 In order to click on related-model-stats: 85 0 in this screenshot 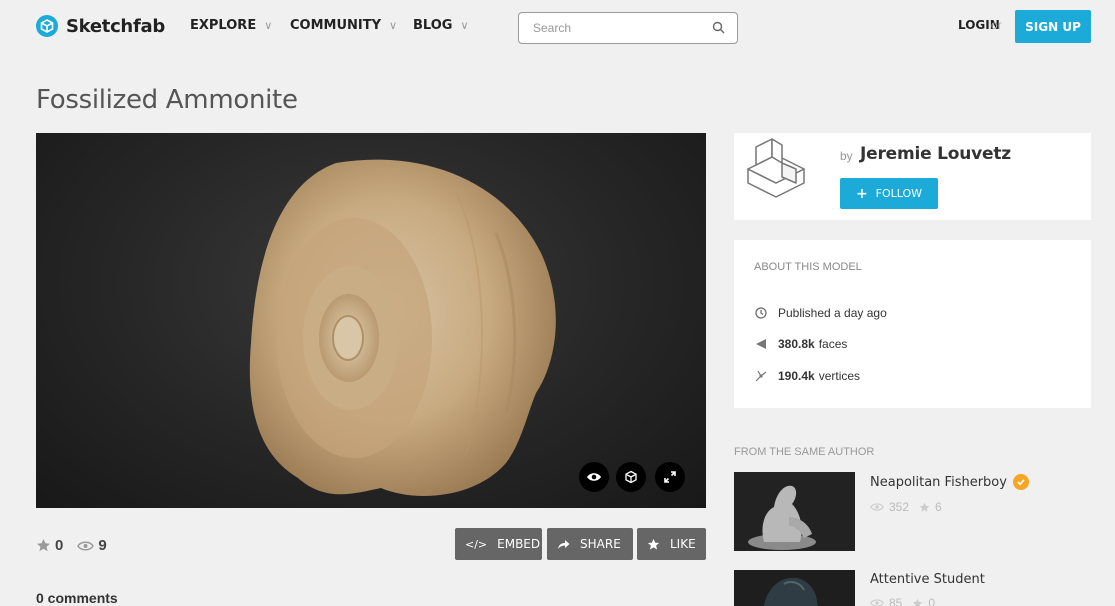, I will do `click(907, 601)`.